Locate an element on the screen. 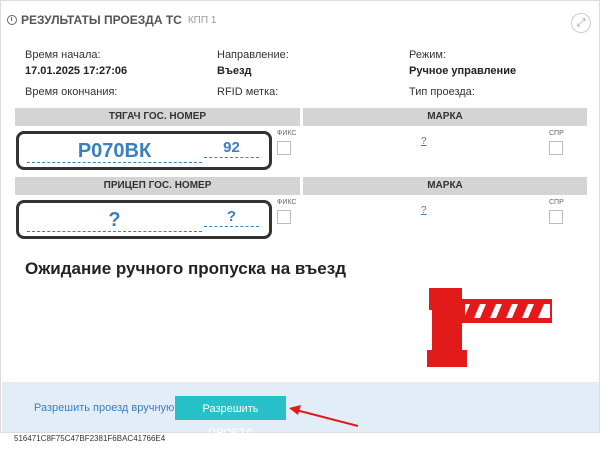 The height and width of the screenshot is (451, 600). tractor-plate-region: 92 is located at coordinates (231, 148).